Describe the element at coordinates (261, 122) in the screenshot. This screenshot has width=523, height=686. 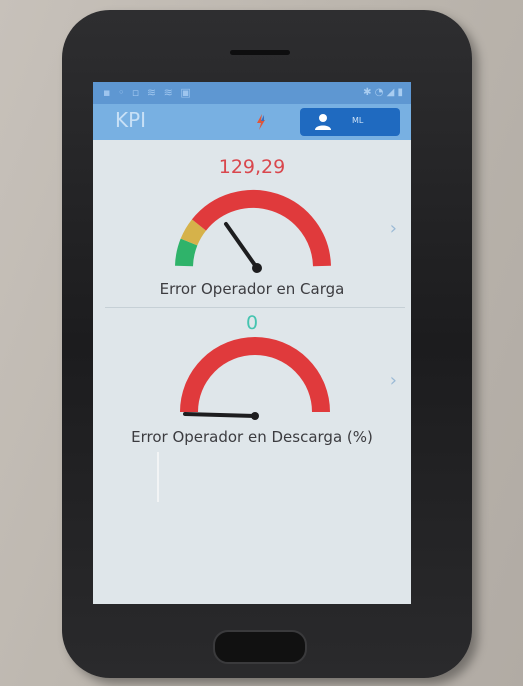
I see `refresh-icon` at that location.